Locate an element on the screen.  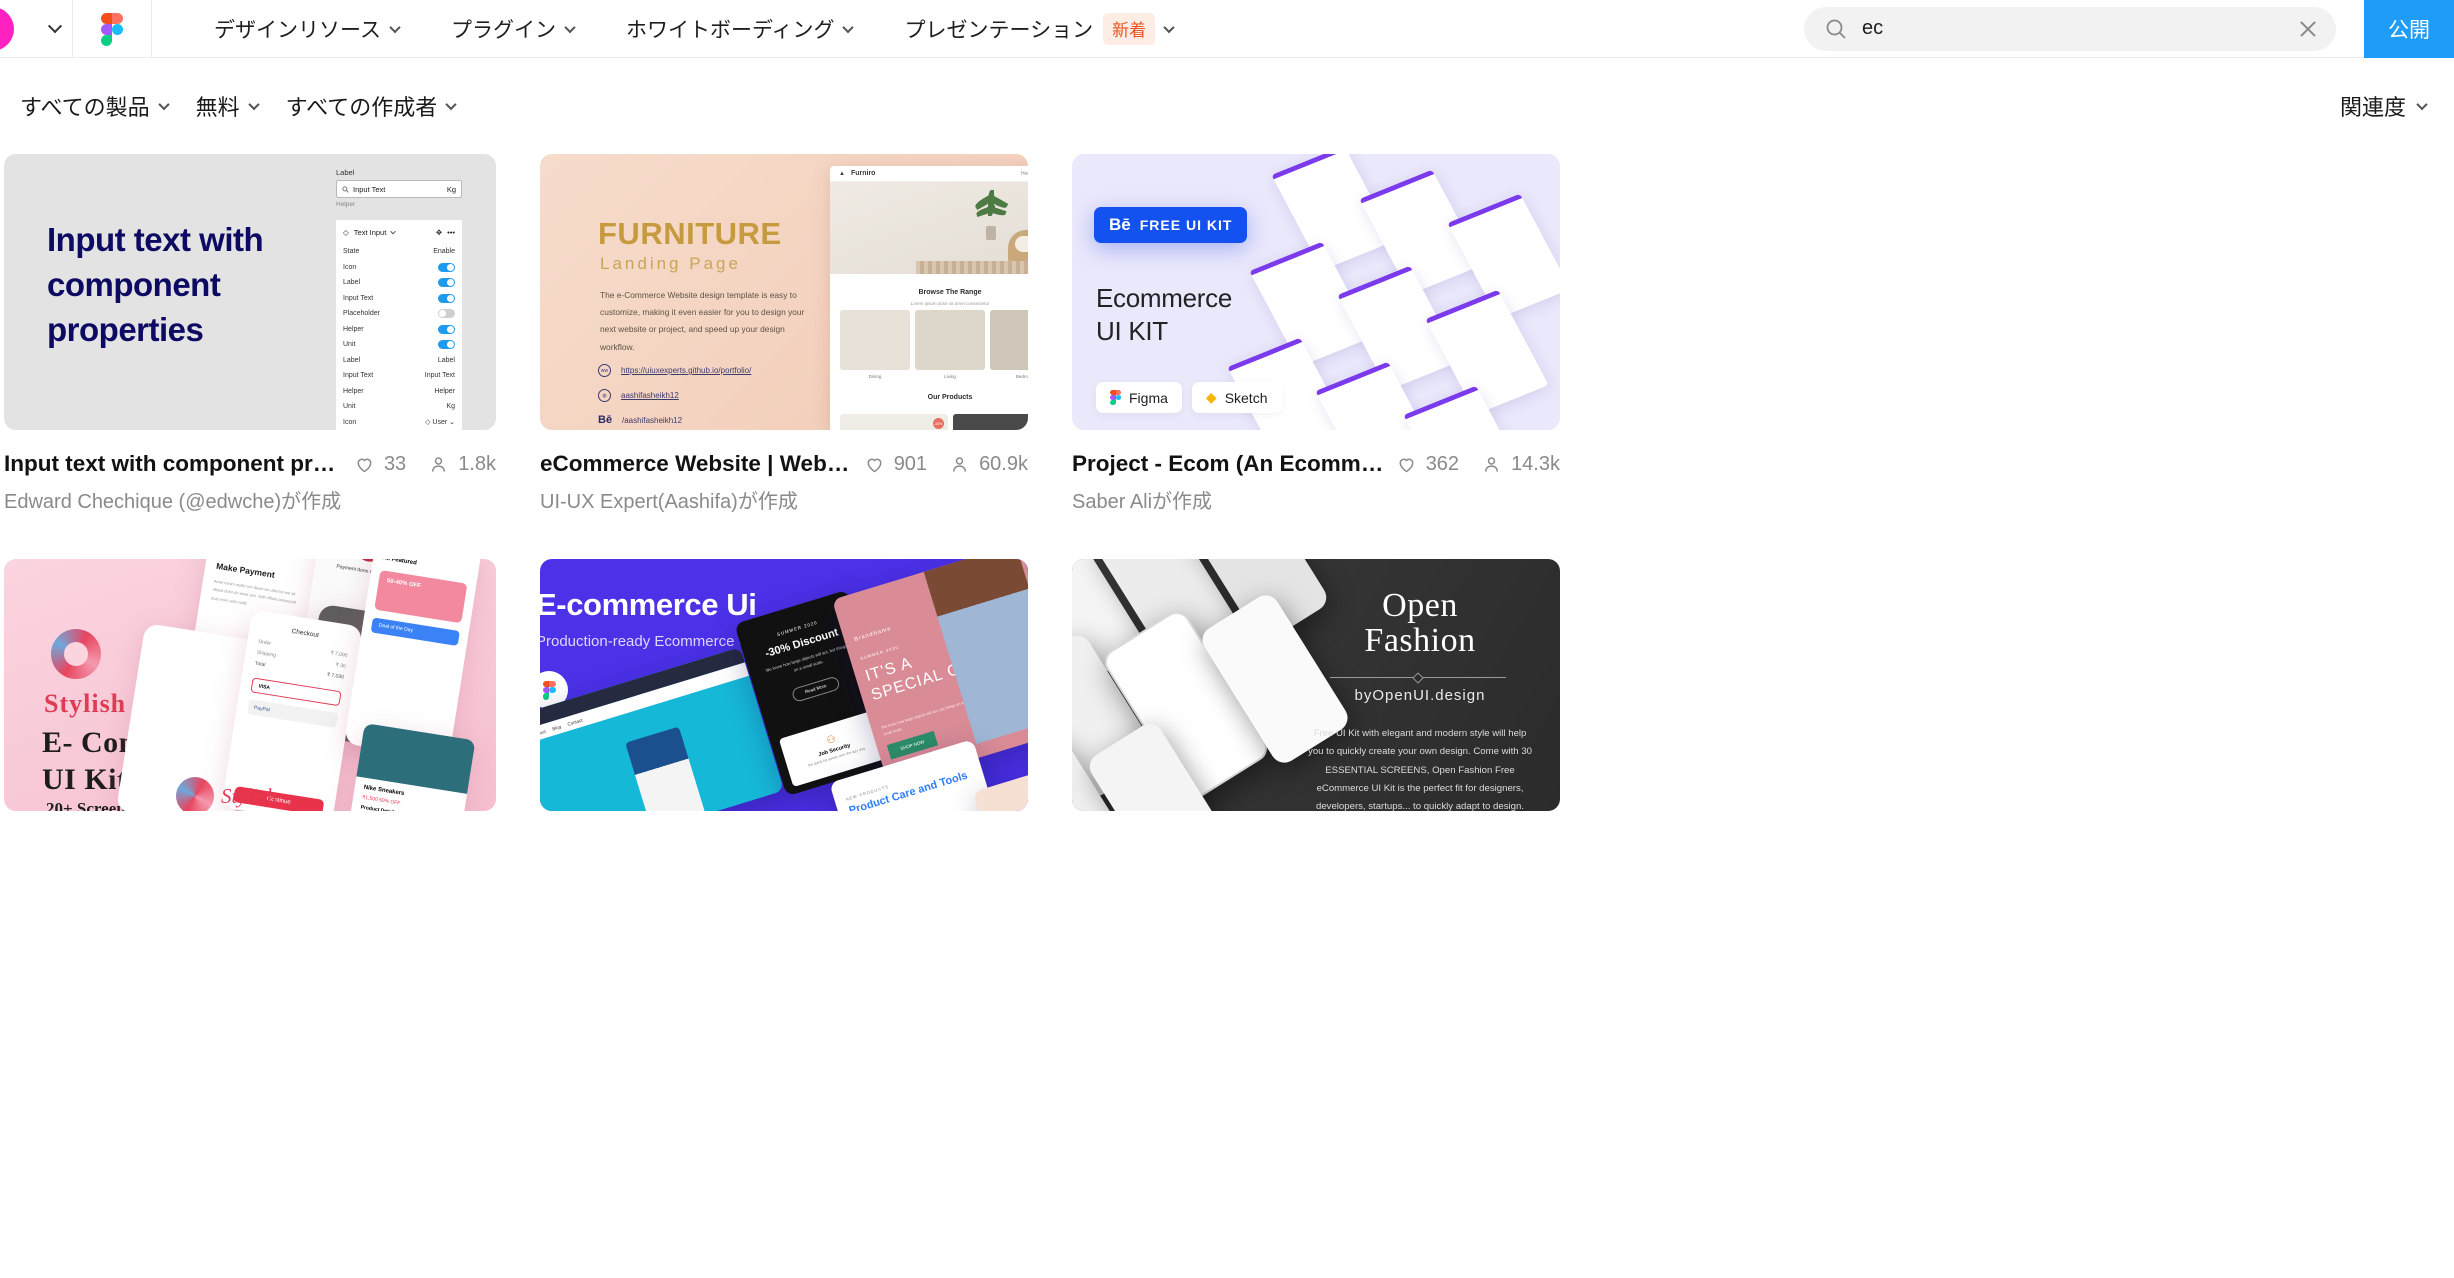
account-avatar-area is located at coordinates (19, 28).